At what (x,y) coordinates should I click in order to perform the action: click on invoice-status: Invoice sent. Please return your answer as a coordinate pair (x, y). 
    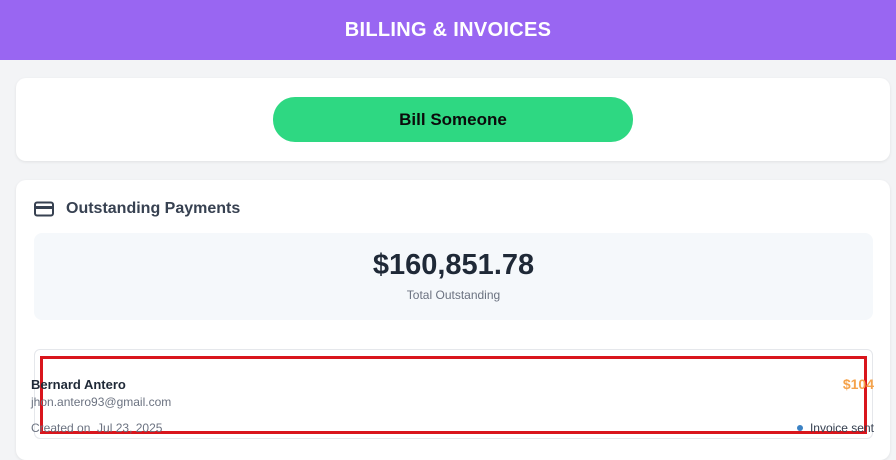
    Looking at the image, I should click on (835, 428).